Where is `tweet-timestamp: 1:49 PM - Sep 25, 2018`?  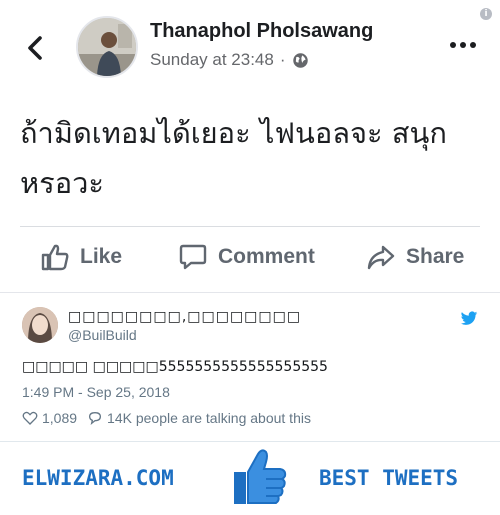
tweet-timestamp: 1:49 PM - Sep 25, 2018 is located at coordinates (96, 392).